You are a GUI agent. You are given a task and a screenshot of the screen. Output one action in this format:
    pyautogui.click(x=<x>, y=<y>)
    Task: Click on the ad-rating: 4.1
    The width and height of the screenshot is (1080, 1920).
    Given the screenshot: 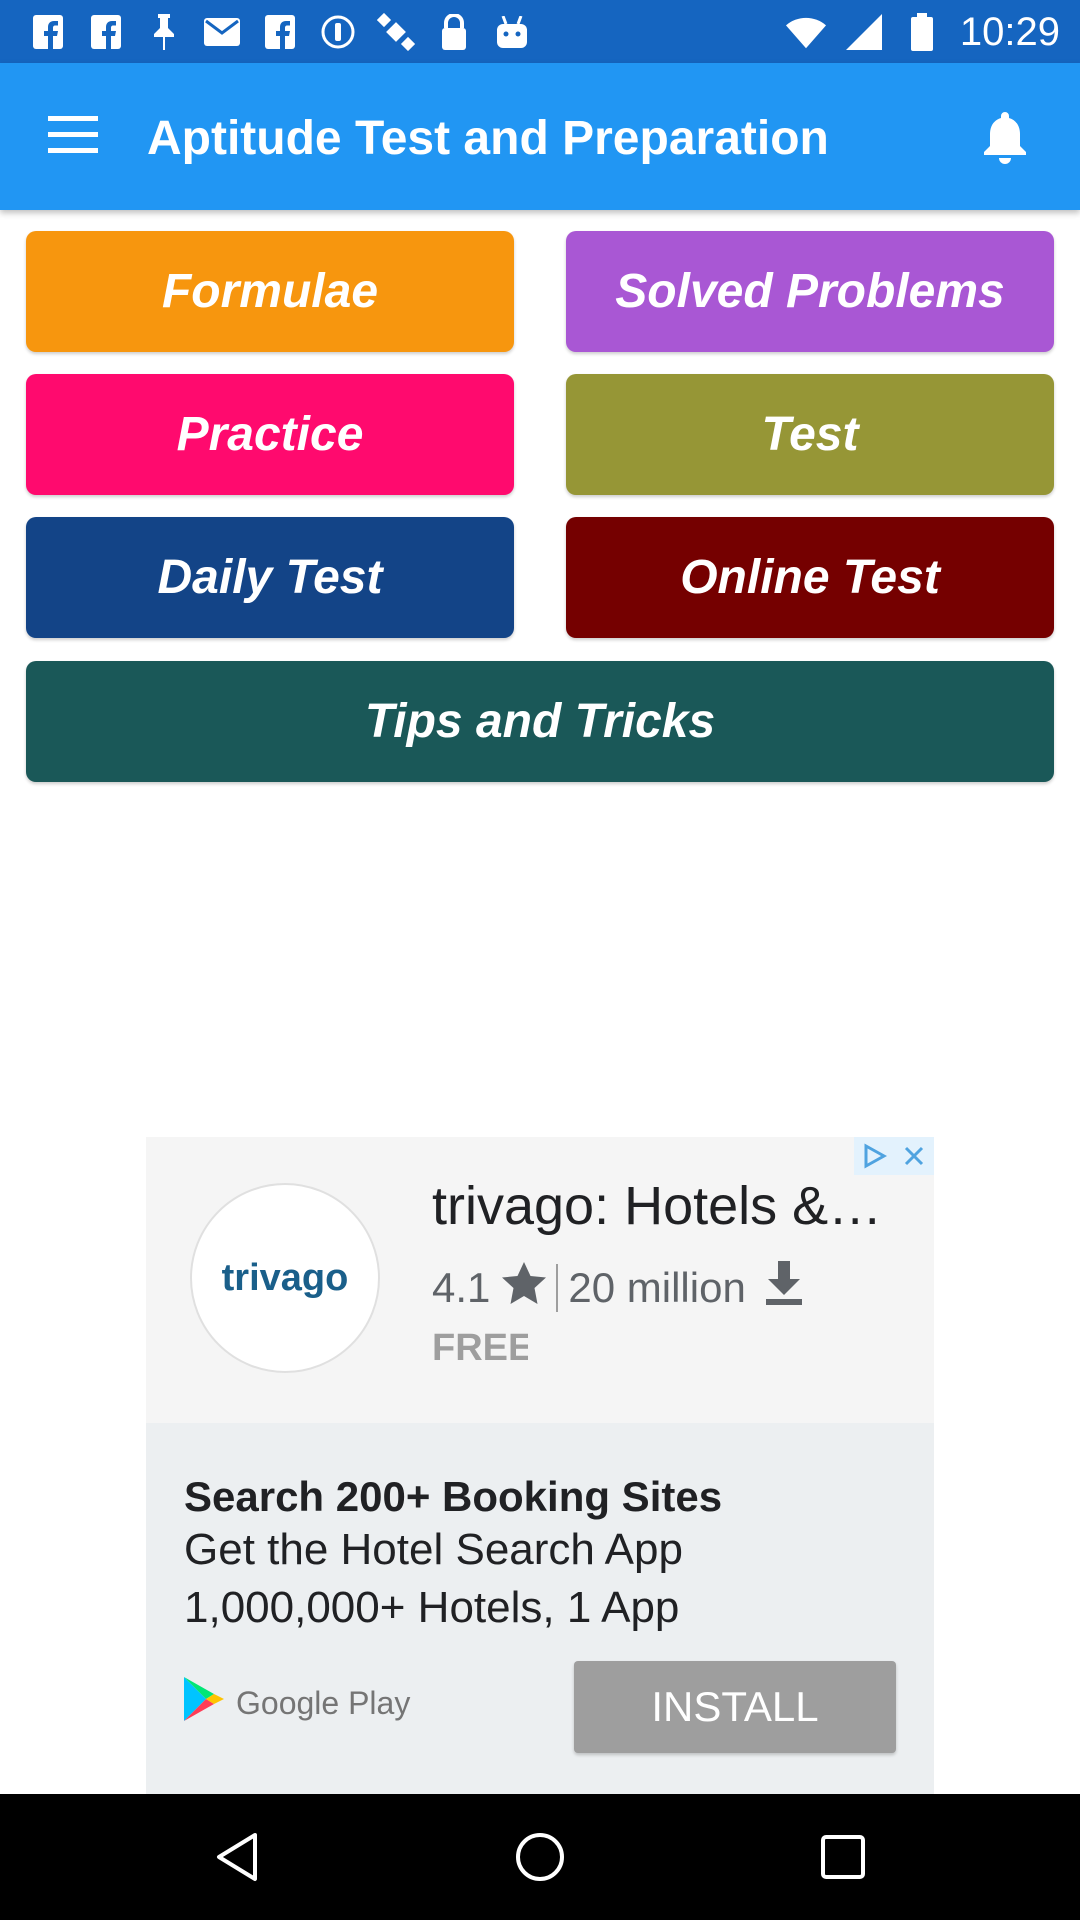 What is the action you would take?
    pyautogui.click(x=461, y=1287)
    